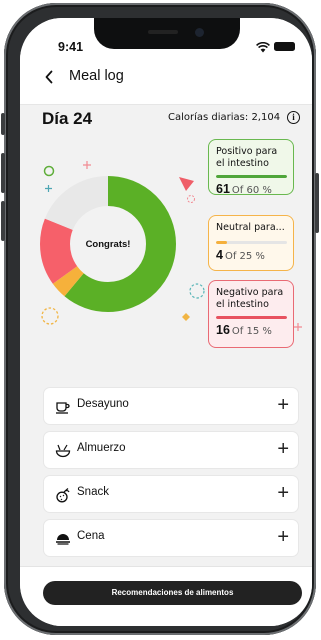 This screenshot has width=321, height=640. I want to click on back-button, so click(49, 78).